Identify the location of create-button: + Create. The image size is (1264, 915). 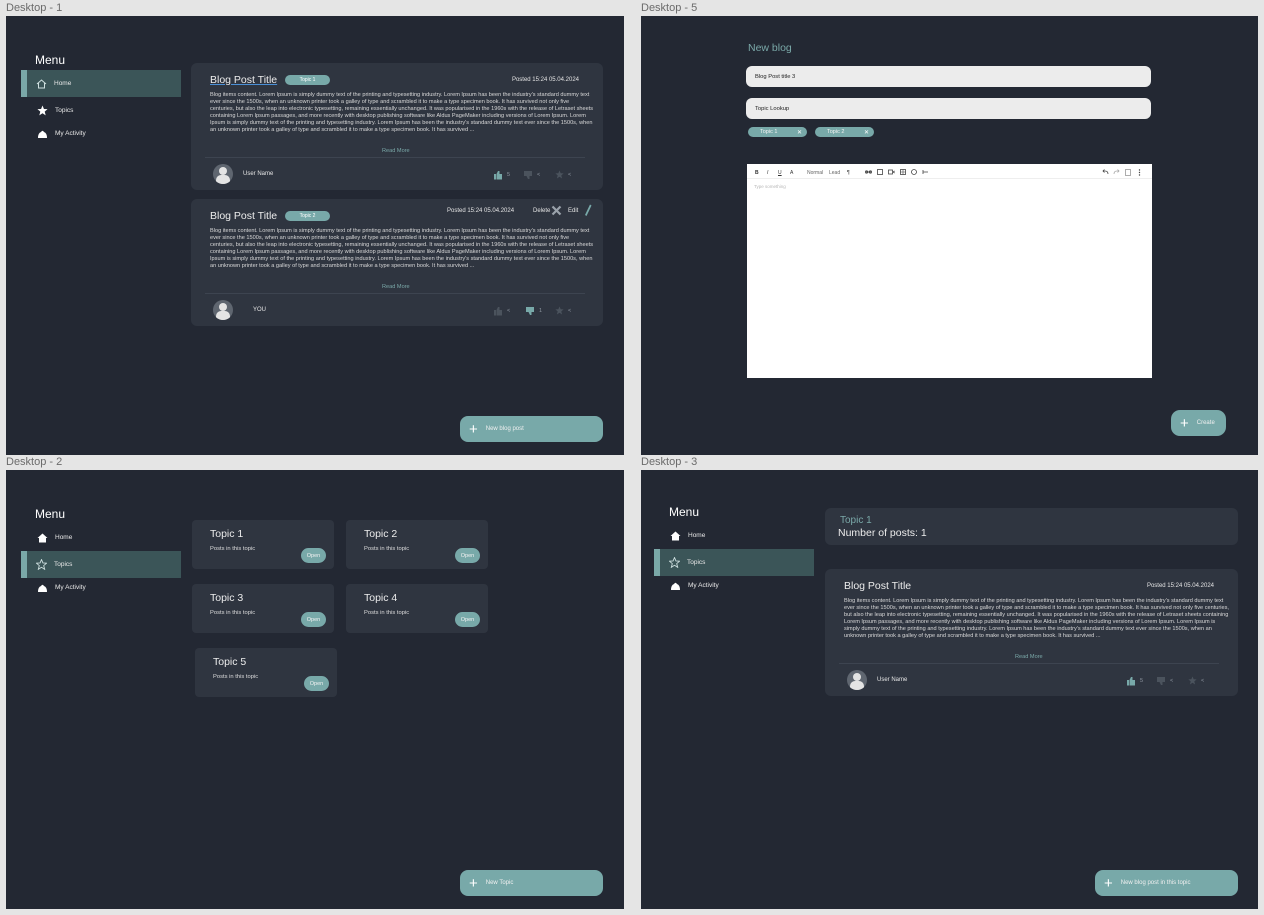
(1198, 423).